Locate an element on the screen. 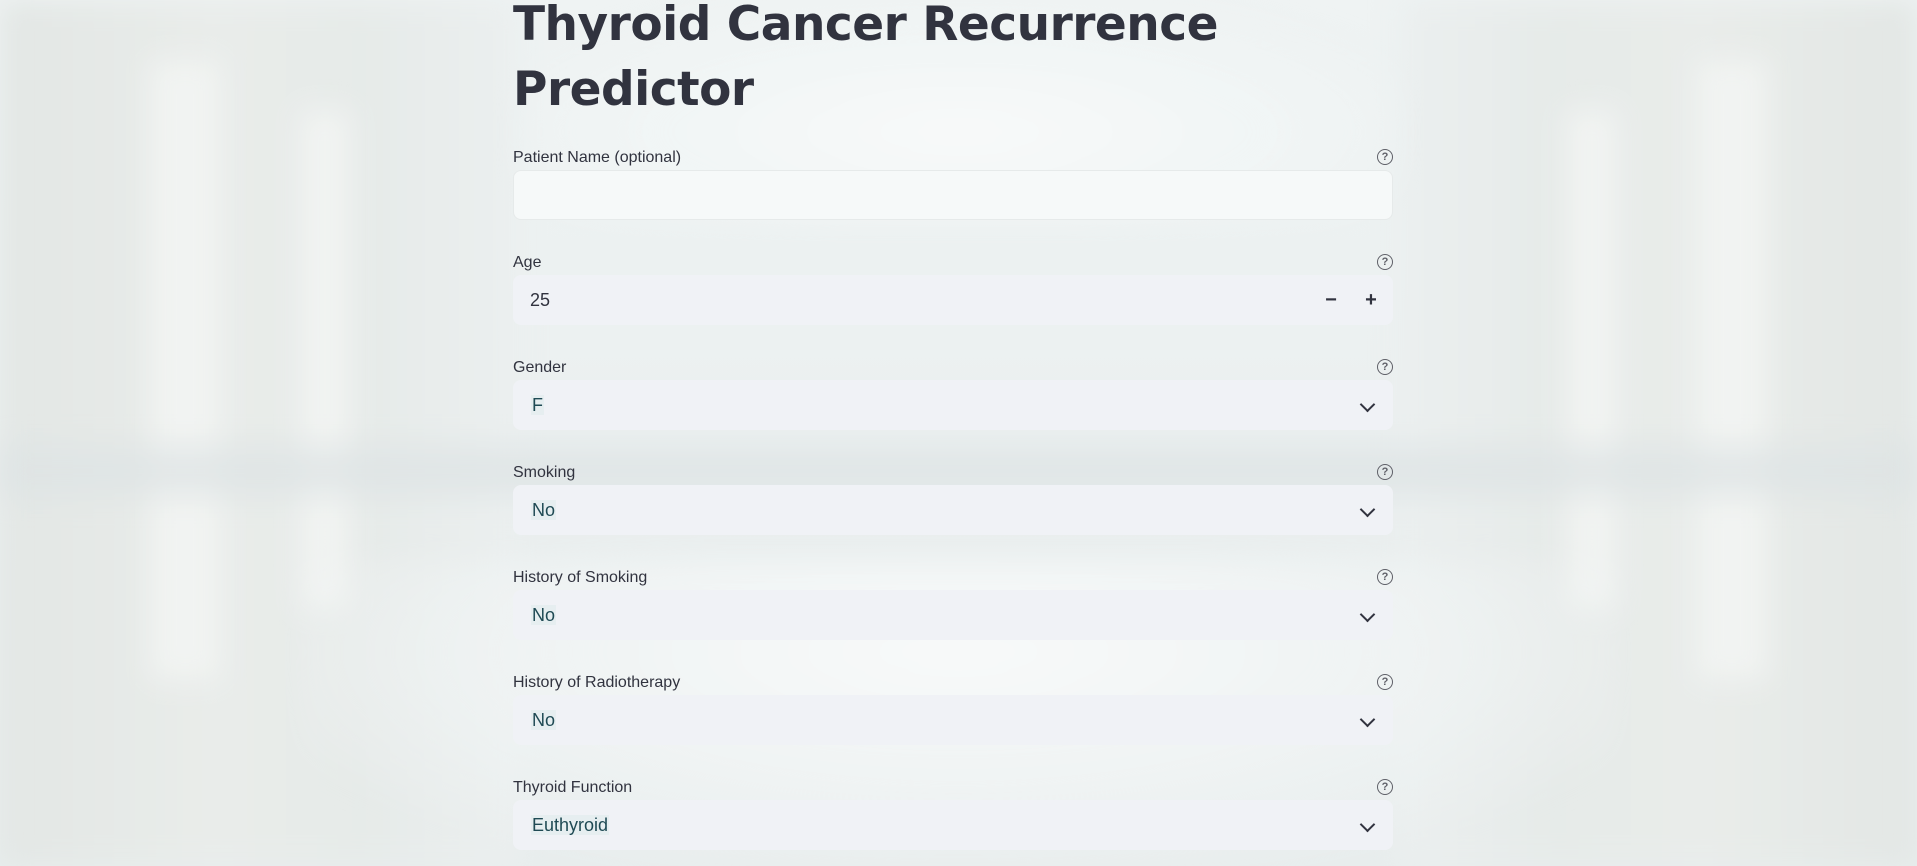 The width and height of the screenshot is (1917, 866). gender-select: F is located at coordinates (953, 405).